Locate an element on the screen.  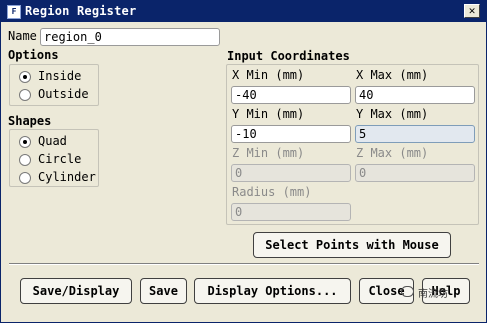
options-label: Options is located at coordinates (33, 55).